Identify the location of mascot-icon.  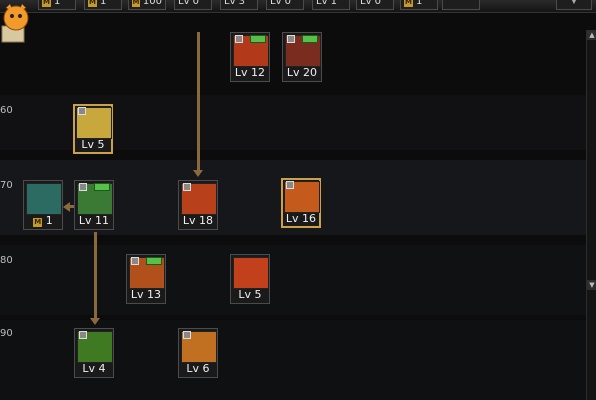
(18, 23).